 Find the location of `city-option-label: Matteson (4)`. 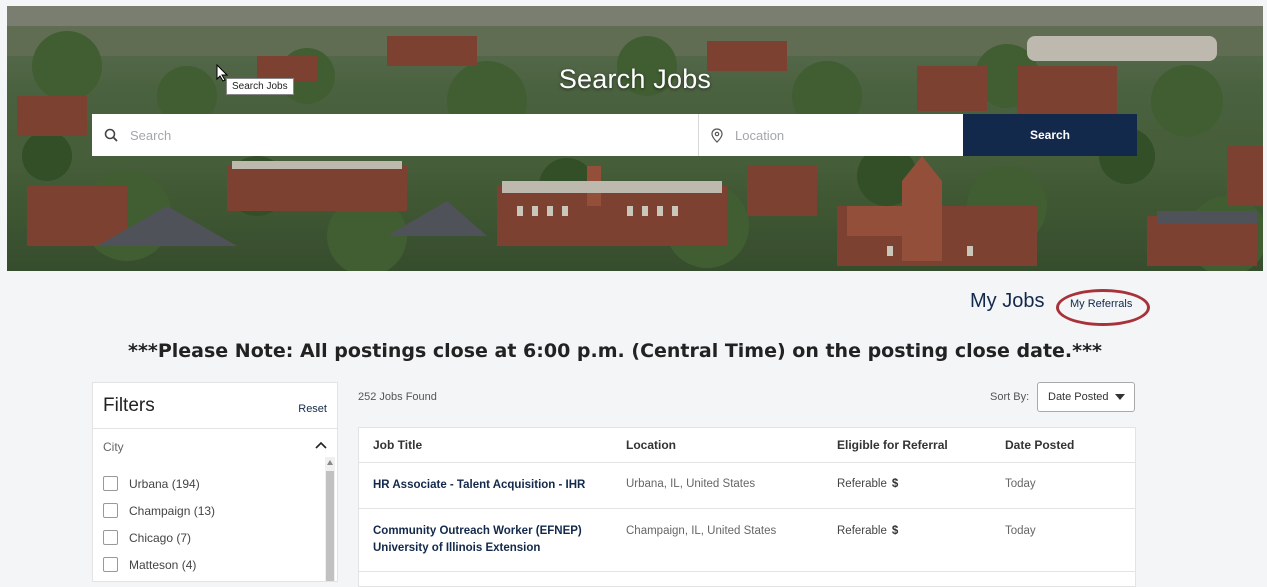

city-option-label: Matteson (4) is located at coordinates (163, 564).